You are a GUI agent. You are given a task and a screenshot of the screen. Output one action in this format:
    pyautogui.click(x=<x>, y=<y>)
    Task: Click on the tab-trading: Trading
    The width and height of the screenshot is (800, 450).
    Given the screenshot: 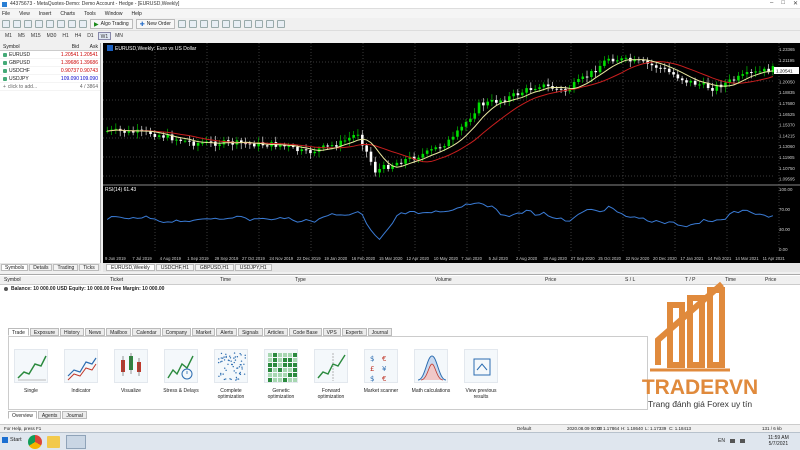 What is the action you would take?
    pyautogui.click(x=66, y=267)
    